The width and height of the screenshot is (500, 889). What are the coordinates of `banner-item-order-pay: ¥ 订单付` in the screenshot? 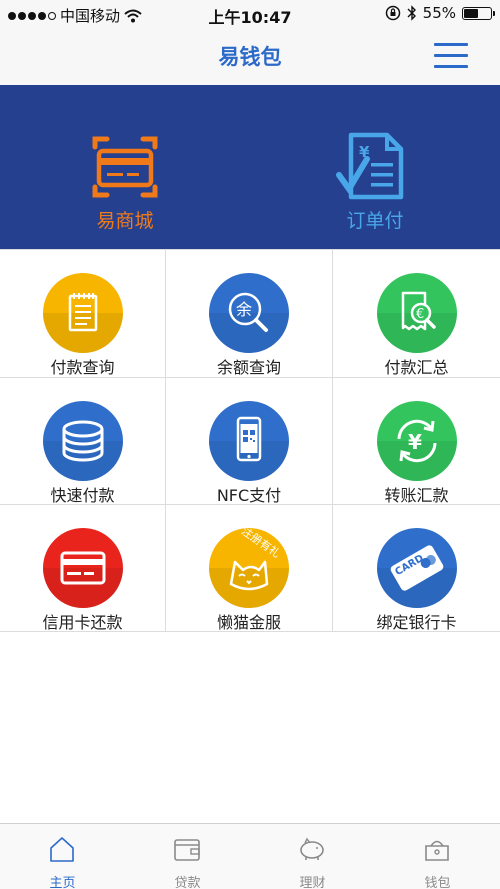 It's located at (375, 167).